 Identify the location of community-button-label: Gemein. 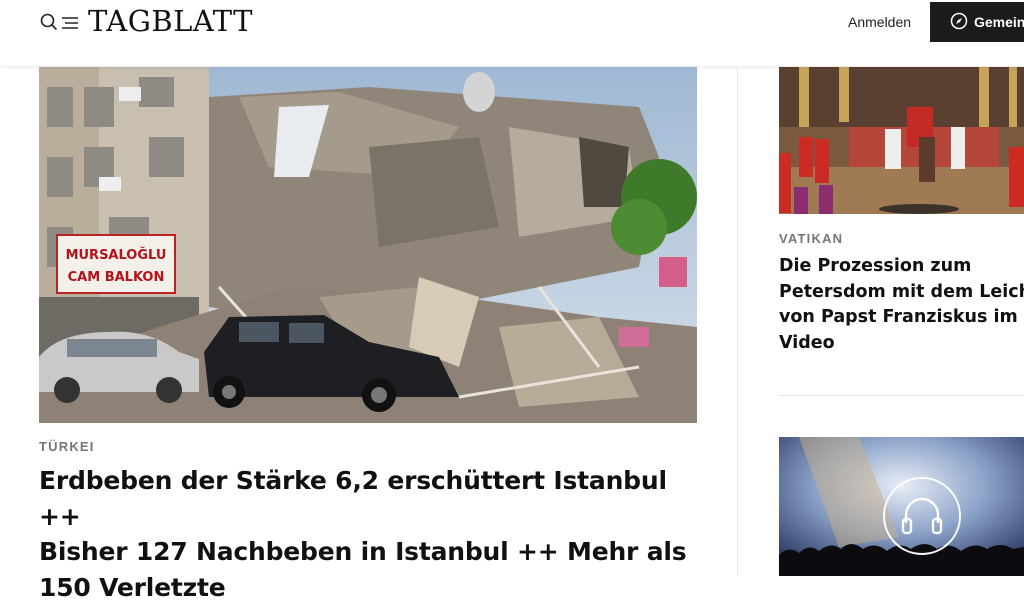
(999, 22).